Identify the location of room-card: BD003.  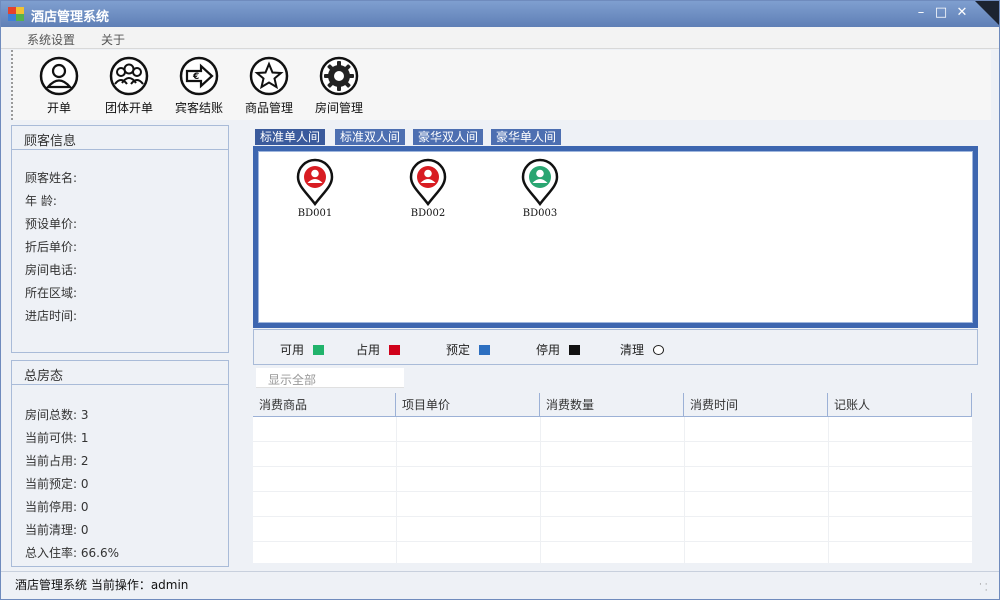
(540, 188).